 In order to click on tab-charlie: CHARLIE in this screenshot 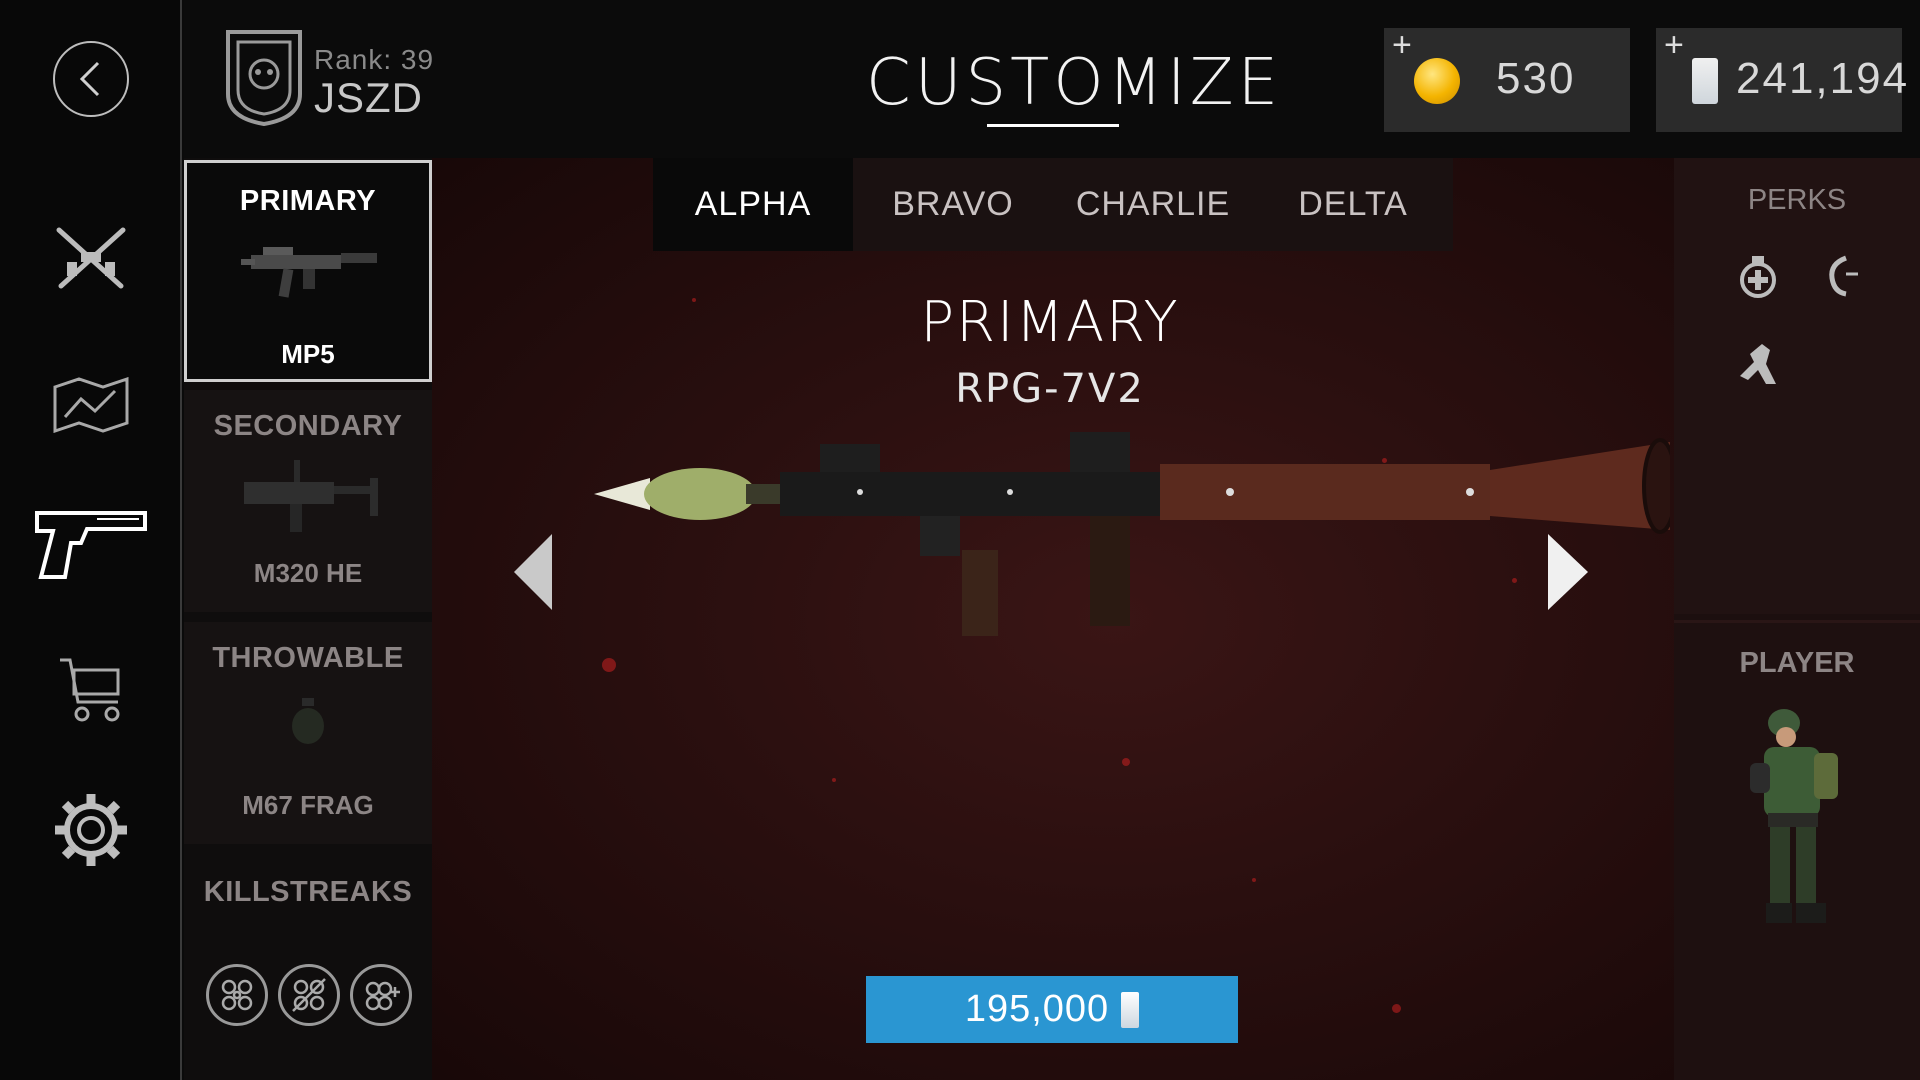, I will do `click(1153, 204)`.